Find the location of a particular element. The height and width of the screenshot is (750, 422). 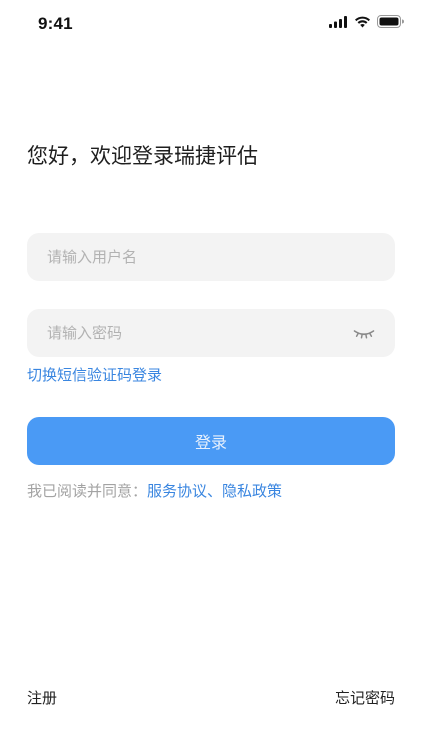

eye-closed-icon is located at coordinates (364, 333).